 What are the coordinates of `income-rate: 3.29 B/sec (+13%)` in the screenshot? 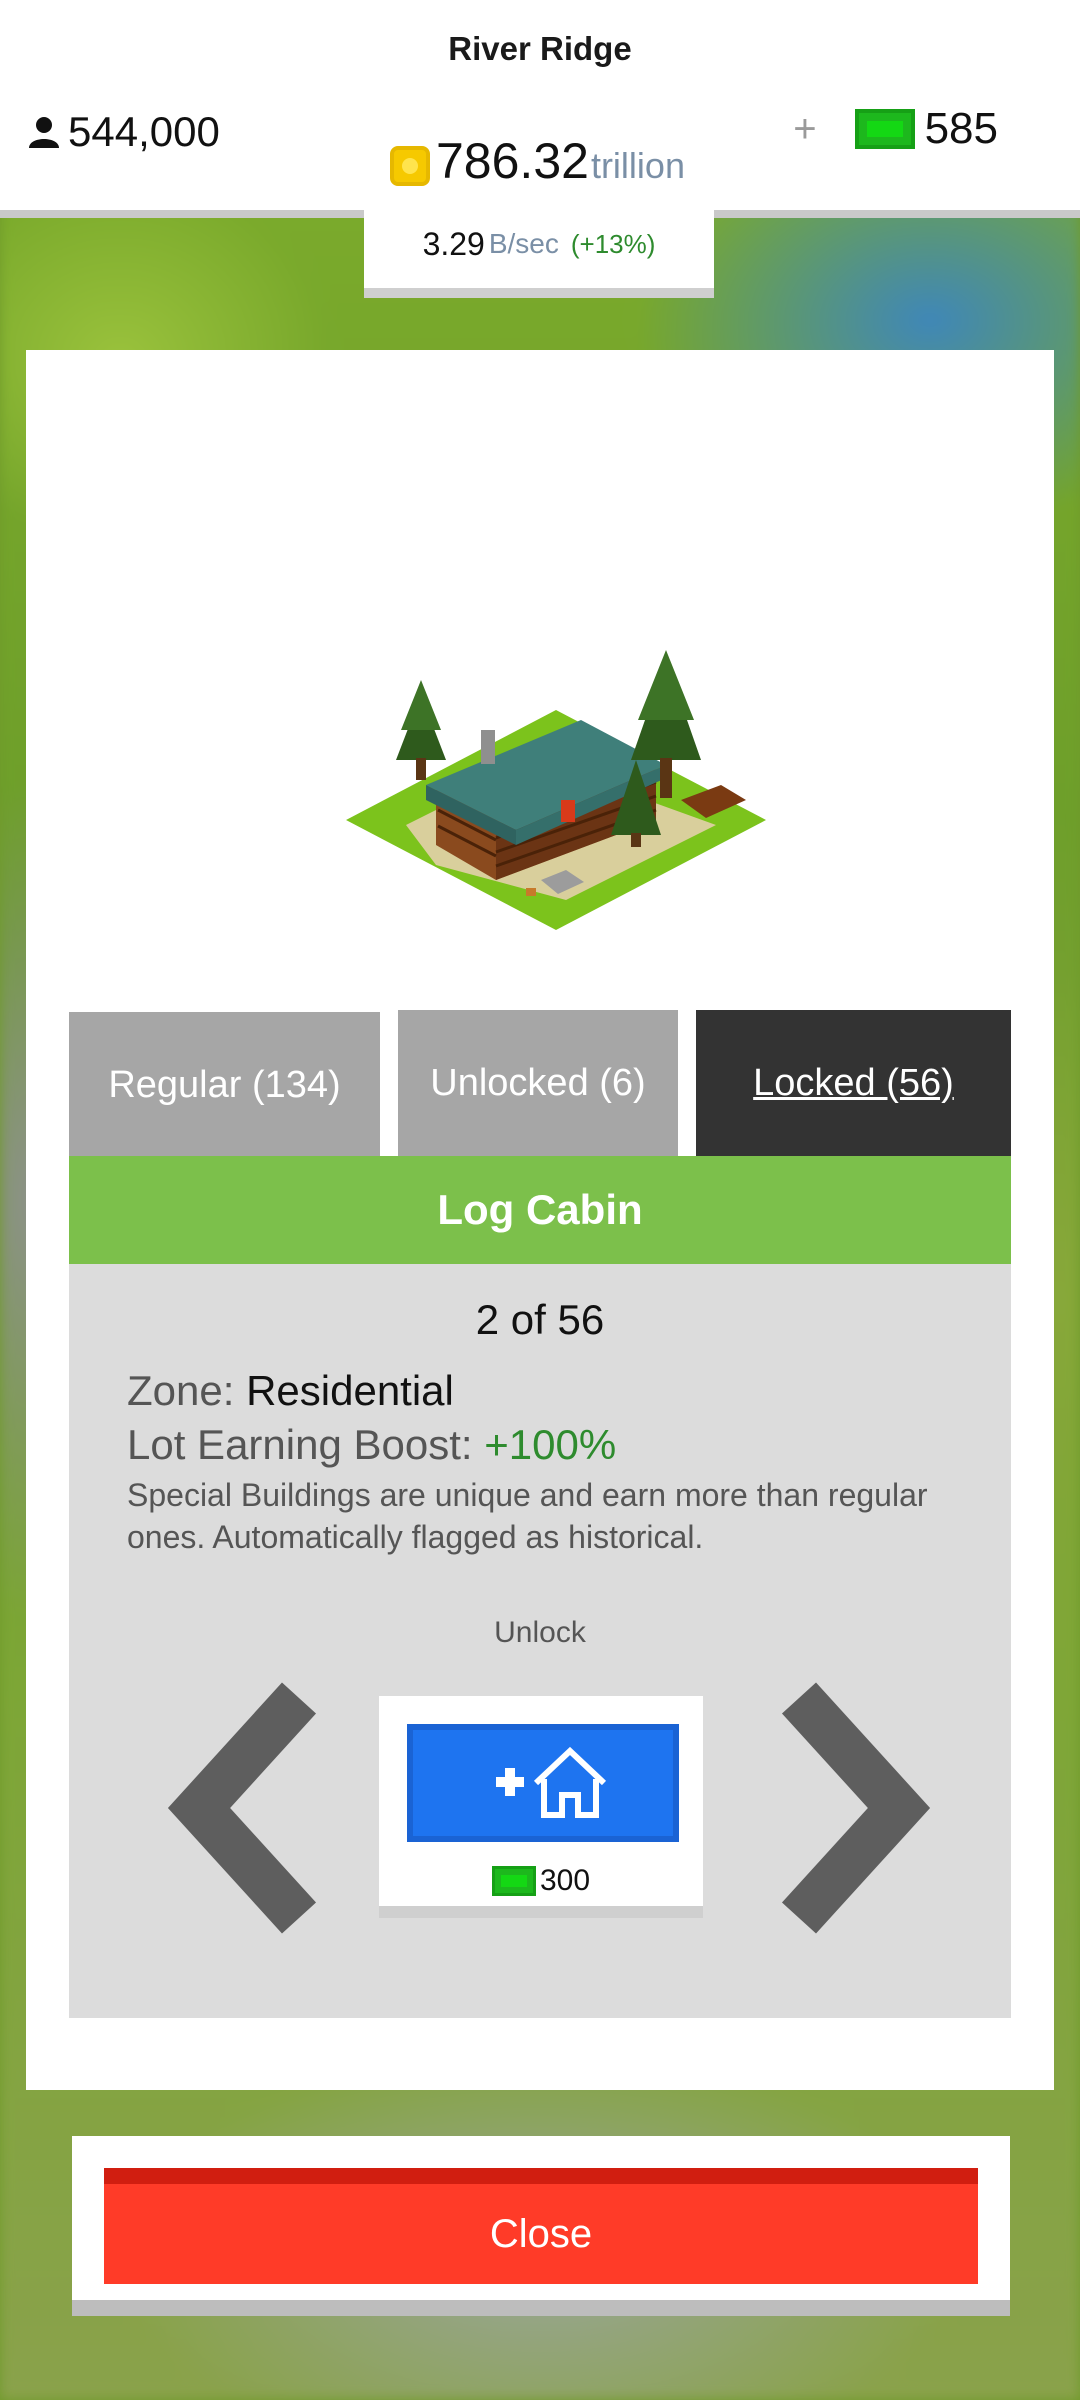 It's located at (539, 249).